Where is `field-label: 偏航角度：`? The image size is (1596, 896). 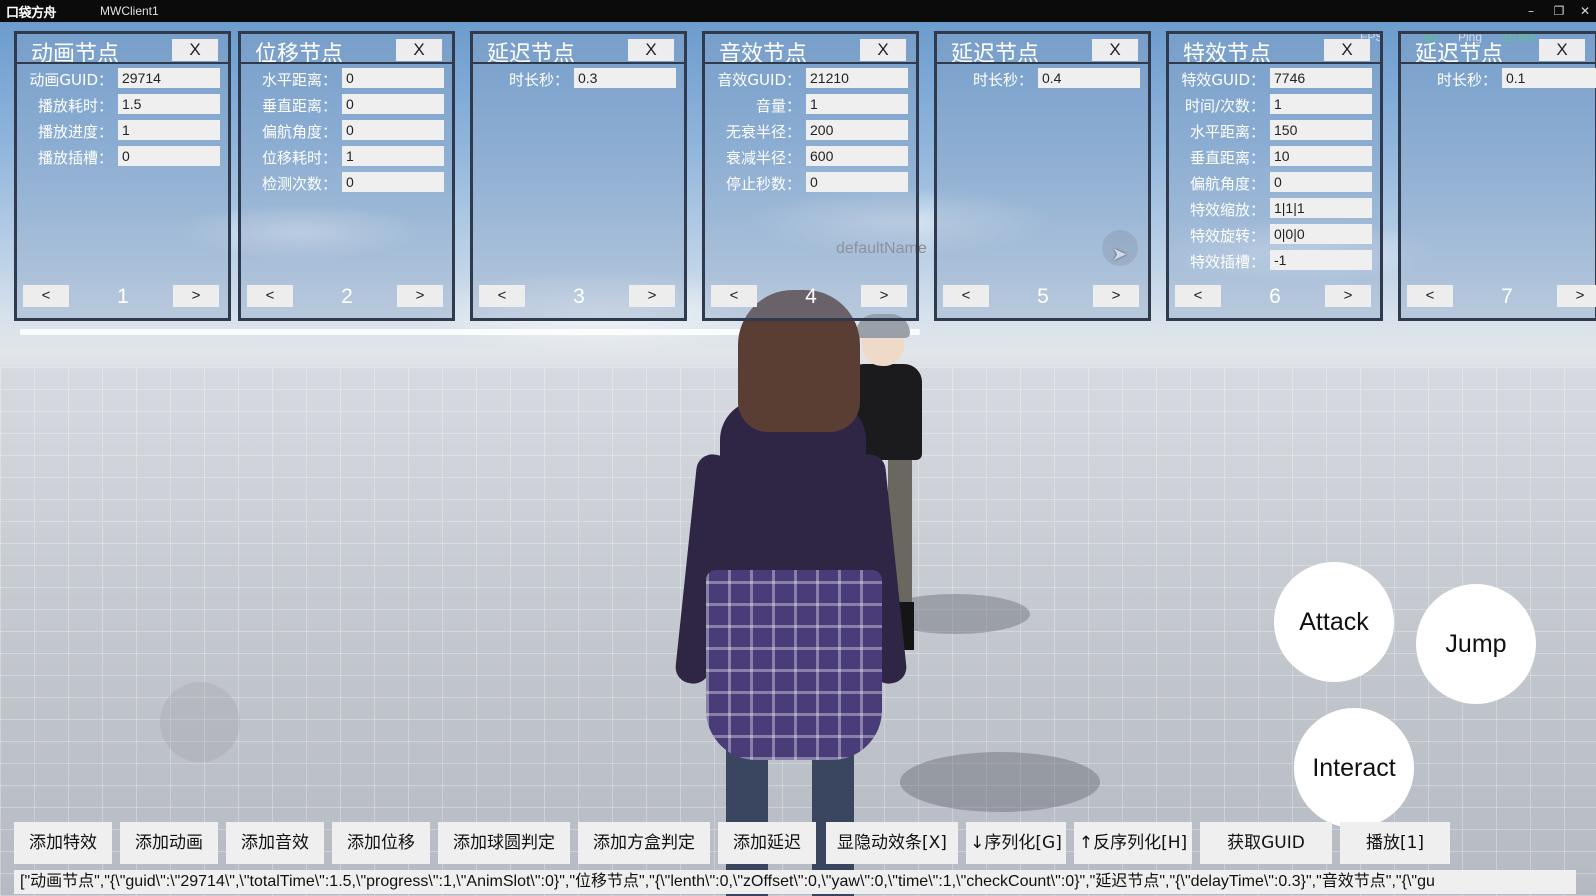
field-label: 偏航角度： is located at coordinates (1227, 184).